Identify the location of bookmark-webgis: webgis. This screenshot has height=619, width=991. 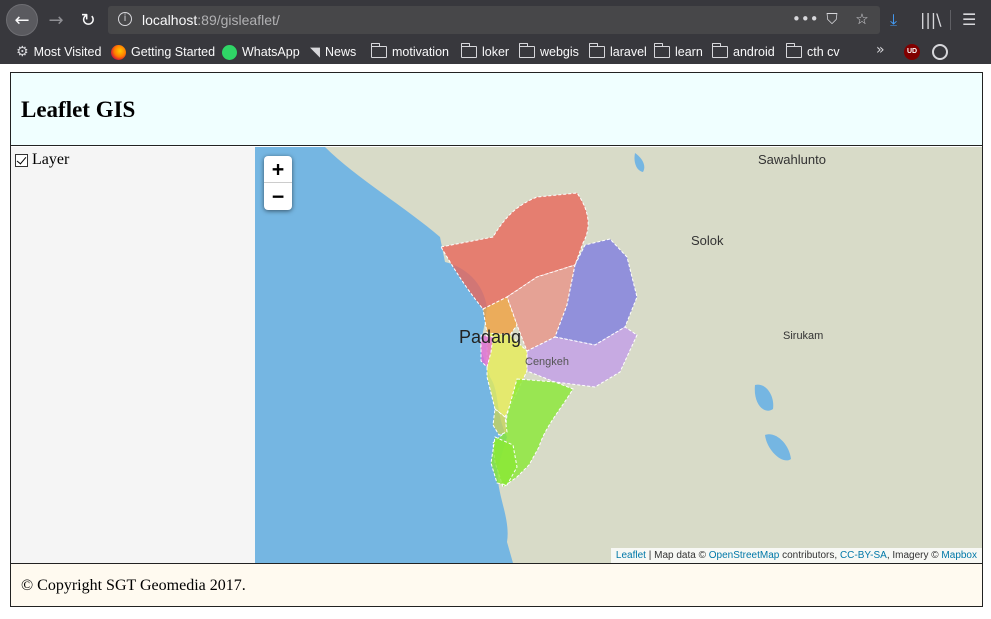
(548, 52).